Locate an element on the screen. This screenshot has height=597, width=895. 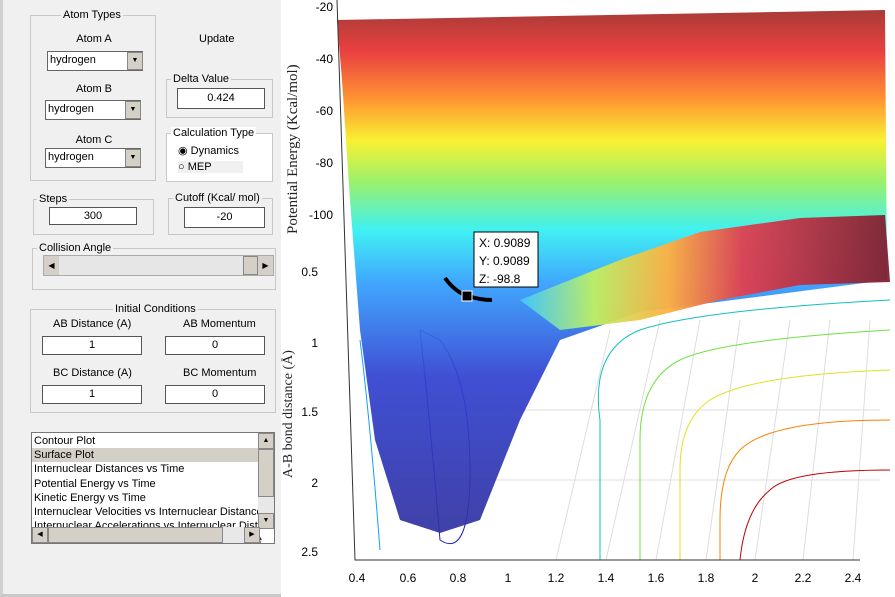
arrow-up-icon: ▲ is located at coordinates (266, 441).